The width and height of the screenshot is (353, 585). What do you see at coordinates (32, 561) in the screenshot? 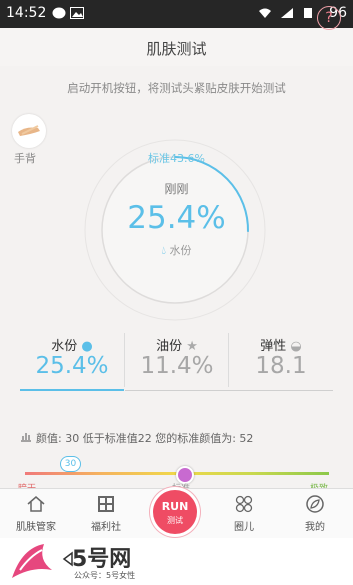
I see `watermark-logo-icon` at bounding box center [32, 561].